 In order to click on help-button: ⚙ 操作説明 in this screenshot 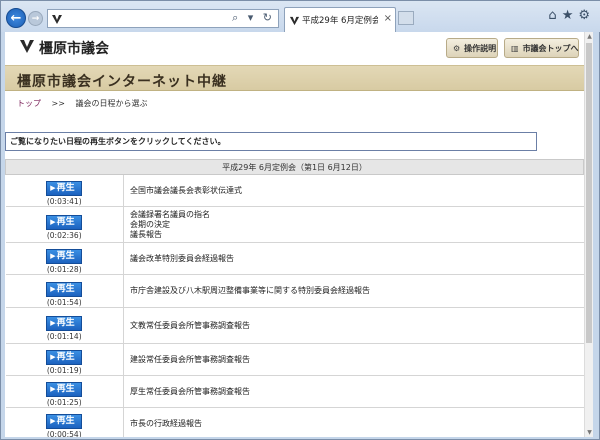, I will do `click(472, 48)`.